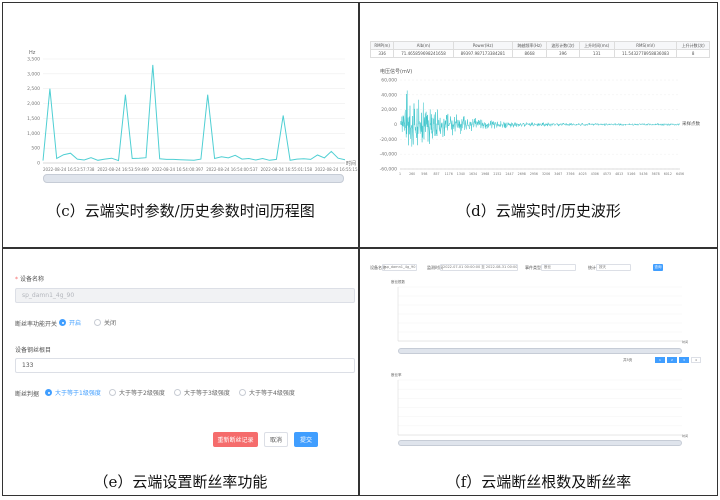  Describe the element at coordinates (685, 435) in the screenshot. I see `lower-x-end-label: 时间` at that location.